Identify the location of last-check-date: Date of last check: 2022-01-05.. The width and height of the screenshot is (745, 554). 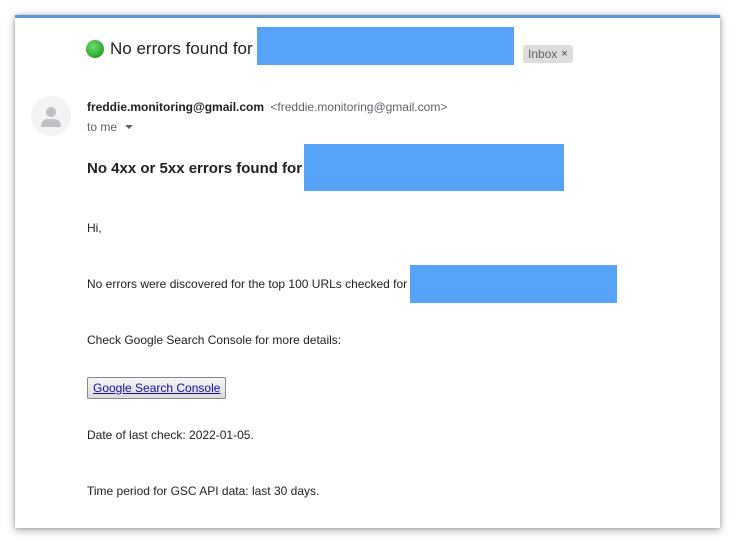
(170, 435).